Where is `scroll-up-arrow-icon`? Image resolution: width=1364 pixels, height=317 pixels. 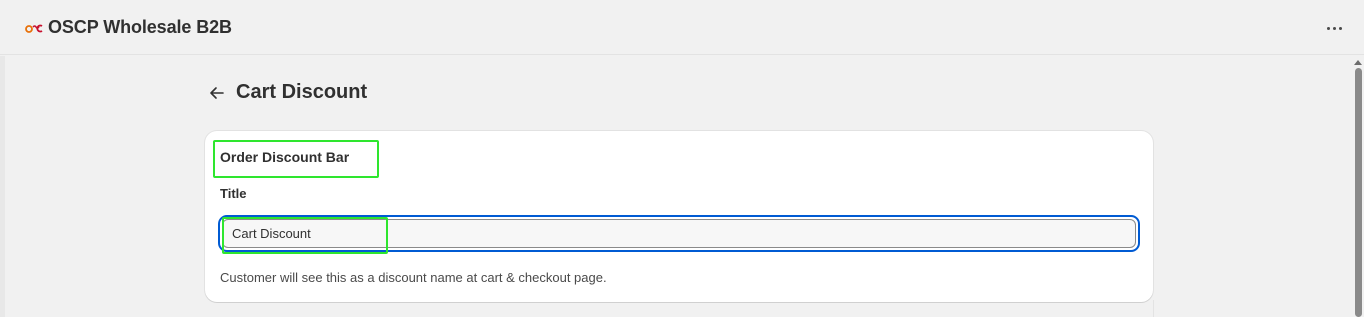
scroll-up-arrow-icon is located at coordinates (1358, 62).